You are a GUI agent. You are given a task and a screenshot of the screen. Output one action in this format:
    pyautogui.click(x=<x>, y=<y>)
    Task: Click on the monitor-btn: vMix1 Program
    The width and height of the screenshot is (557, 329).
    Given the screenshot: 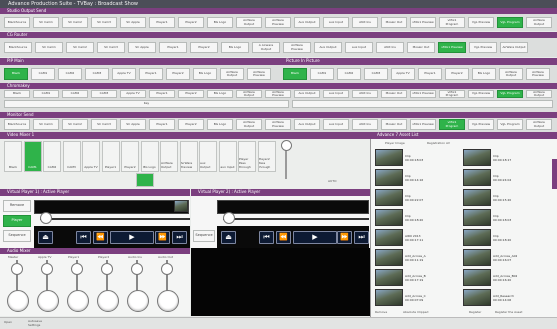 What is the action you would take?
    pyautogui.click(x=452, y=124)
    